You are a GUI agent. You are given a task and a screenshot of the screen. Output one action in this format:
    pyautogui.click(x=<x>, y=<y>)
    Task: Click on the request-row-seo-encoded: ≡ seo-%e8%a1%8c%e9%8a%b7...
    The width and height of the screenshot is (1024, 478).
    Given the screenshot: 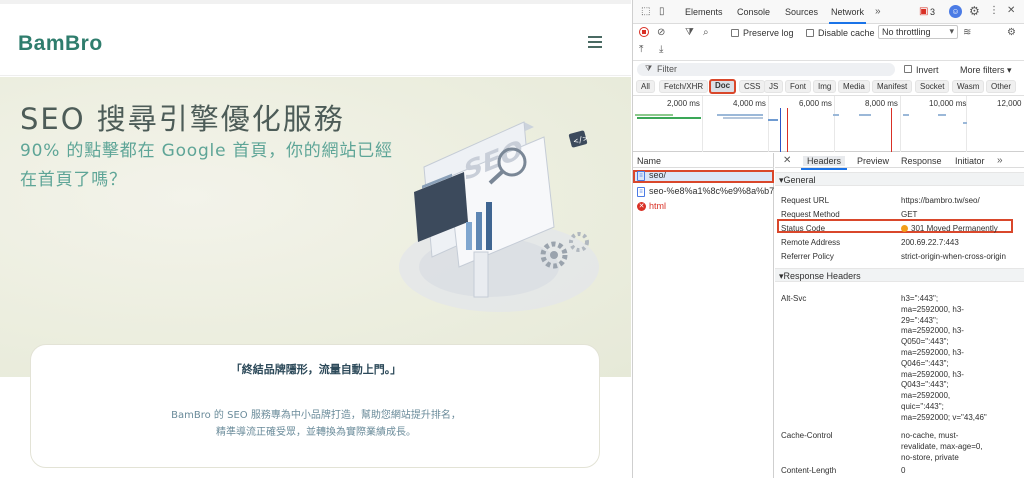 What is the action you would take?
    pyautogui.click(x=703, y=192)
    